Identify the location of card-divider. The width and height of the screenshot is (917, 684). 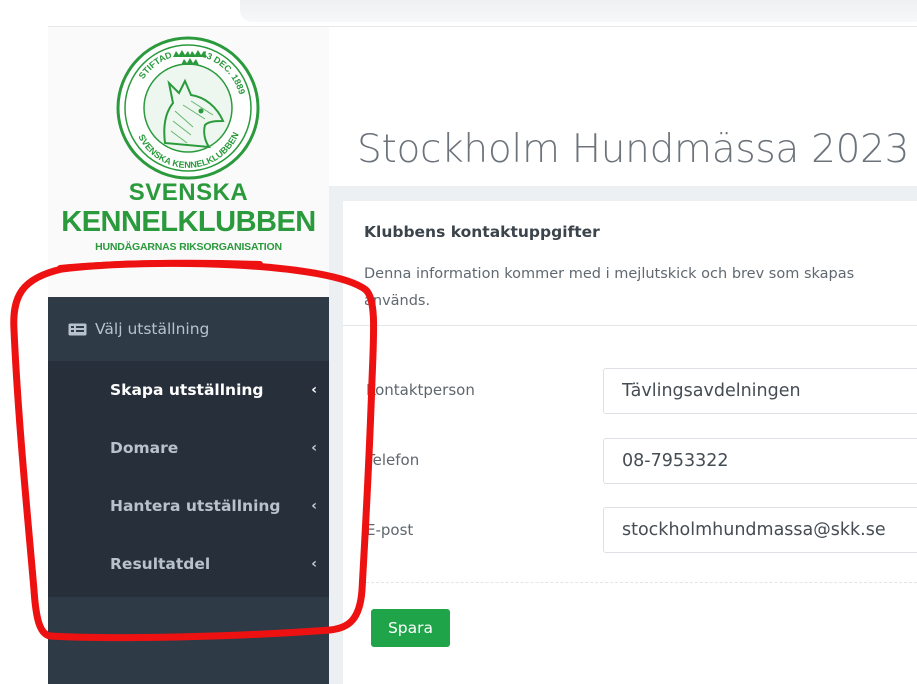
(630, 325).